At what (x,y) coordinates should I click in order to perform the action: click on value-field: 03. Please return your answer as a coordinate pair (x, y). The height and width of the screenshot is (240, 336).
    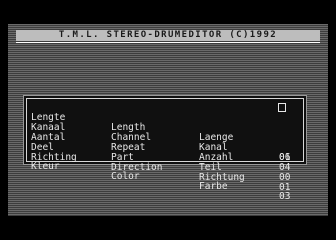
    Looking at the image, I should click on (284, 197).